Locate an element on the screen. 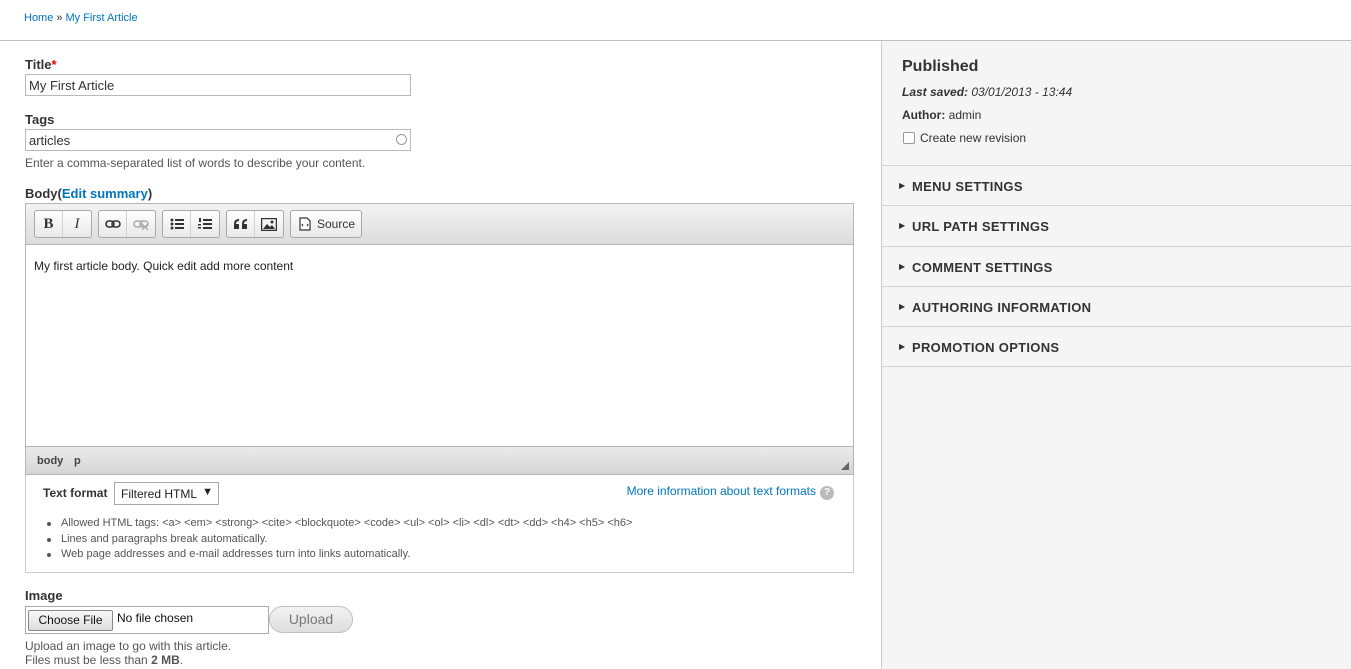 The width and height of the screenshot is (1351, 669). unlink-button is located at coordinates (141, 224).